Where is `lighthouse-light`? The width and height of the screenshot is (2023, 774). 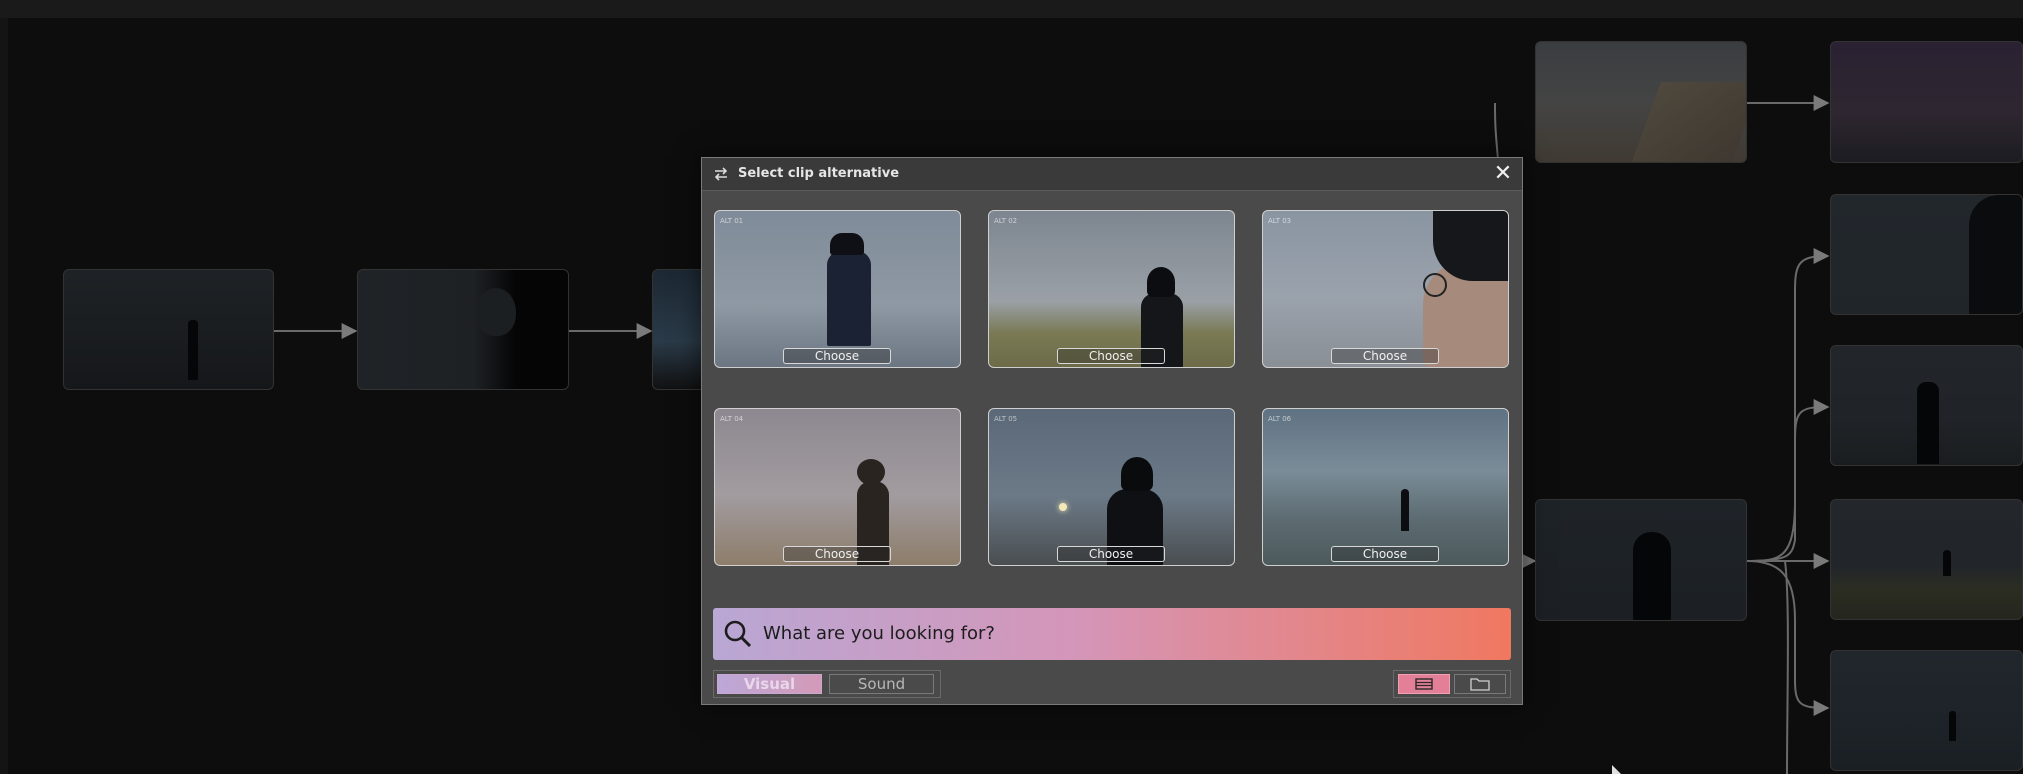
lighthouse-light is located at coordinates (1063, 507).